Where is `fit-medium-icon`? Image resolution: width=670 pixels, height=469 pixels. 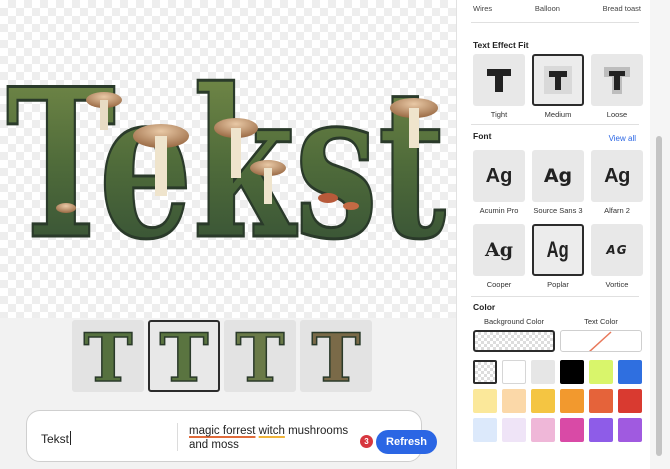
fit-medium-icon is located at coordinates (558, 80).